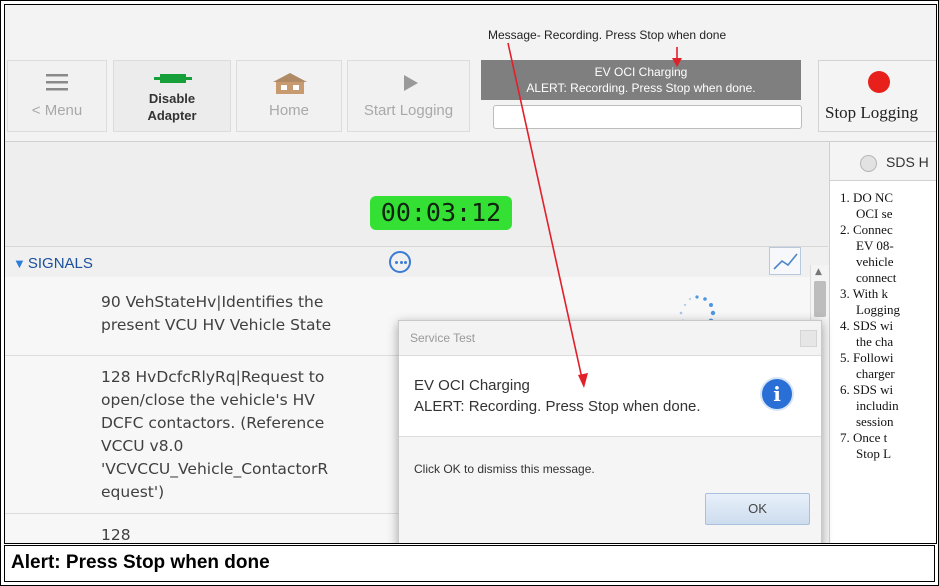 This screenshot has width=939, height=586. I want to click on signals-title: SIGNALS, so click(60, 263).